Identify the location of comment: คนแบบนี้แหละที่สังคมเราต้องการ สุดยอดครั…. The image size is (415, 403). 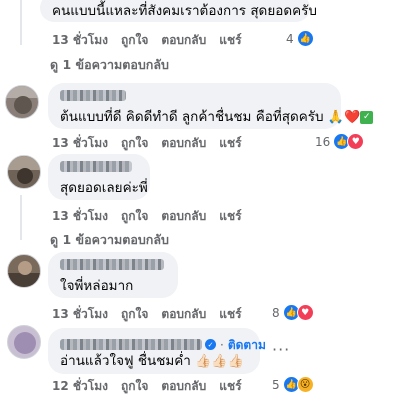
(207, 23).